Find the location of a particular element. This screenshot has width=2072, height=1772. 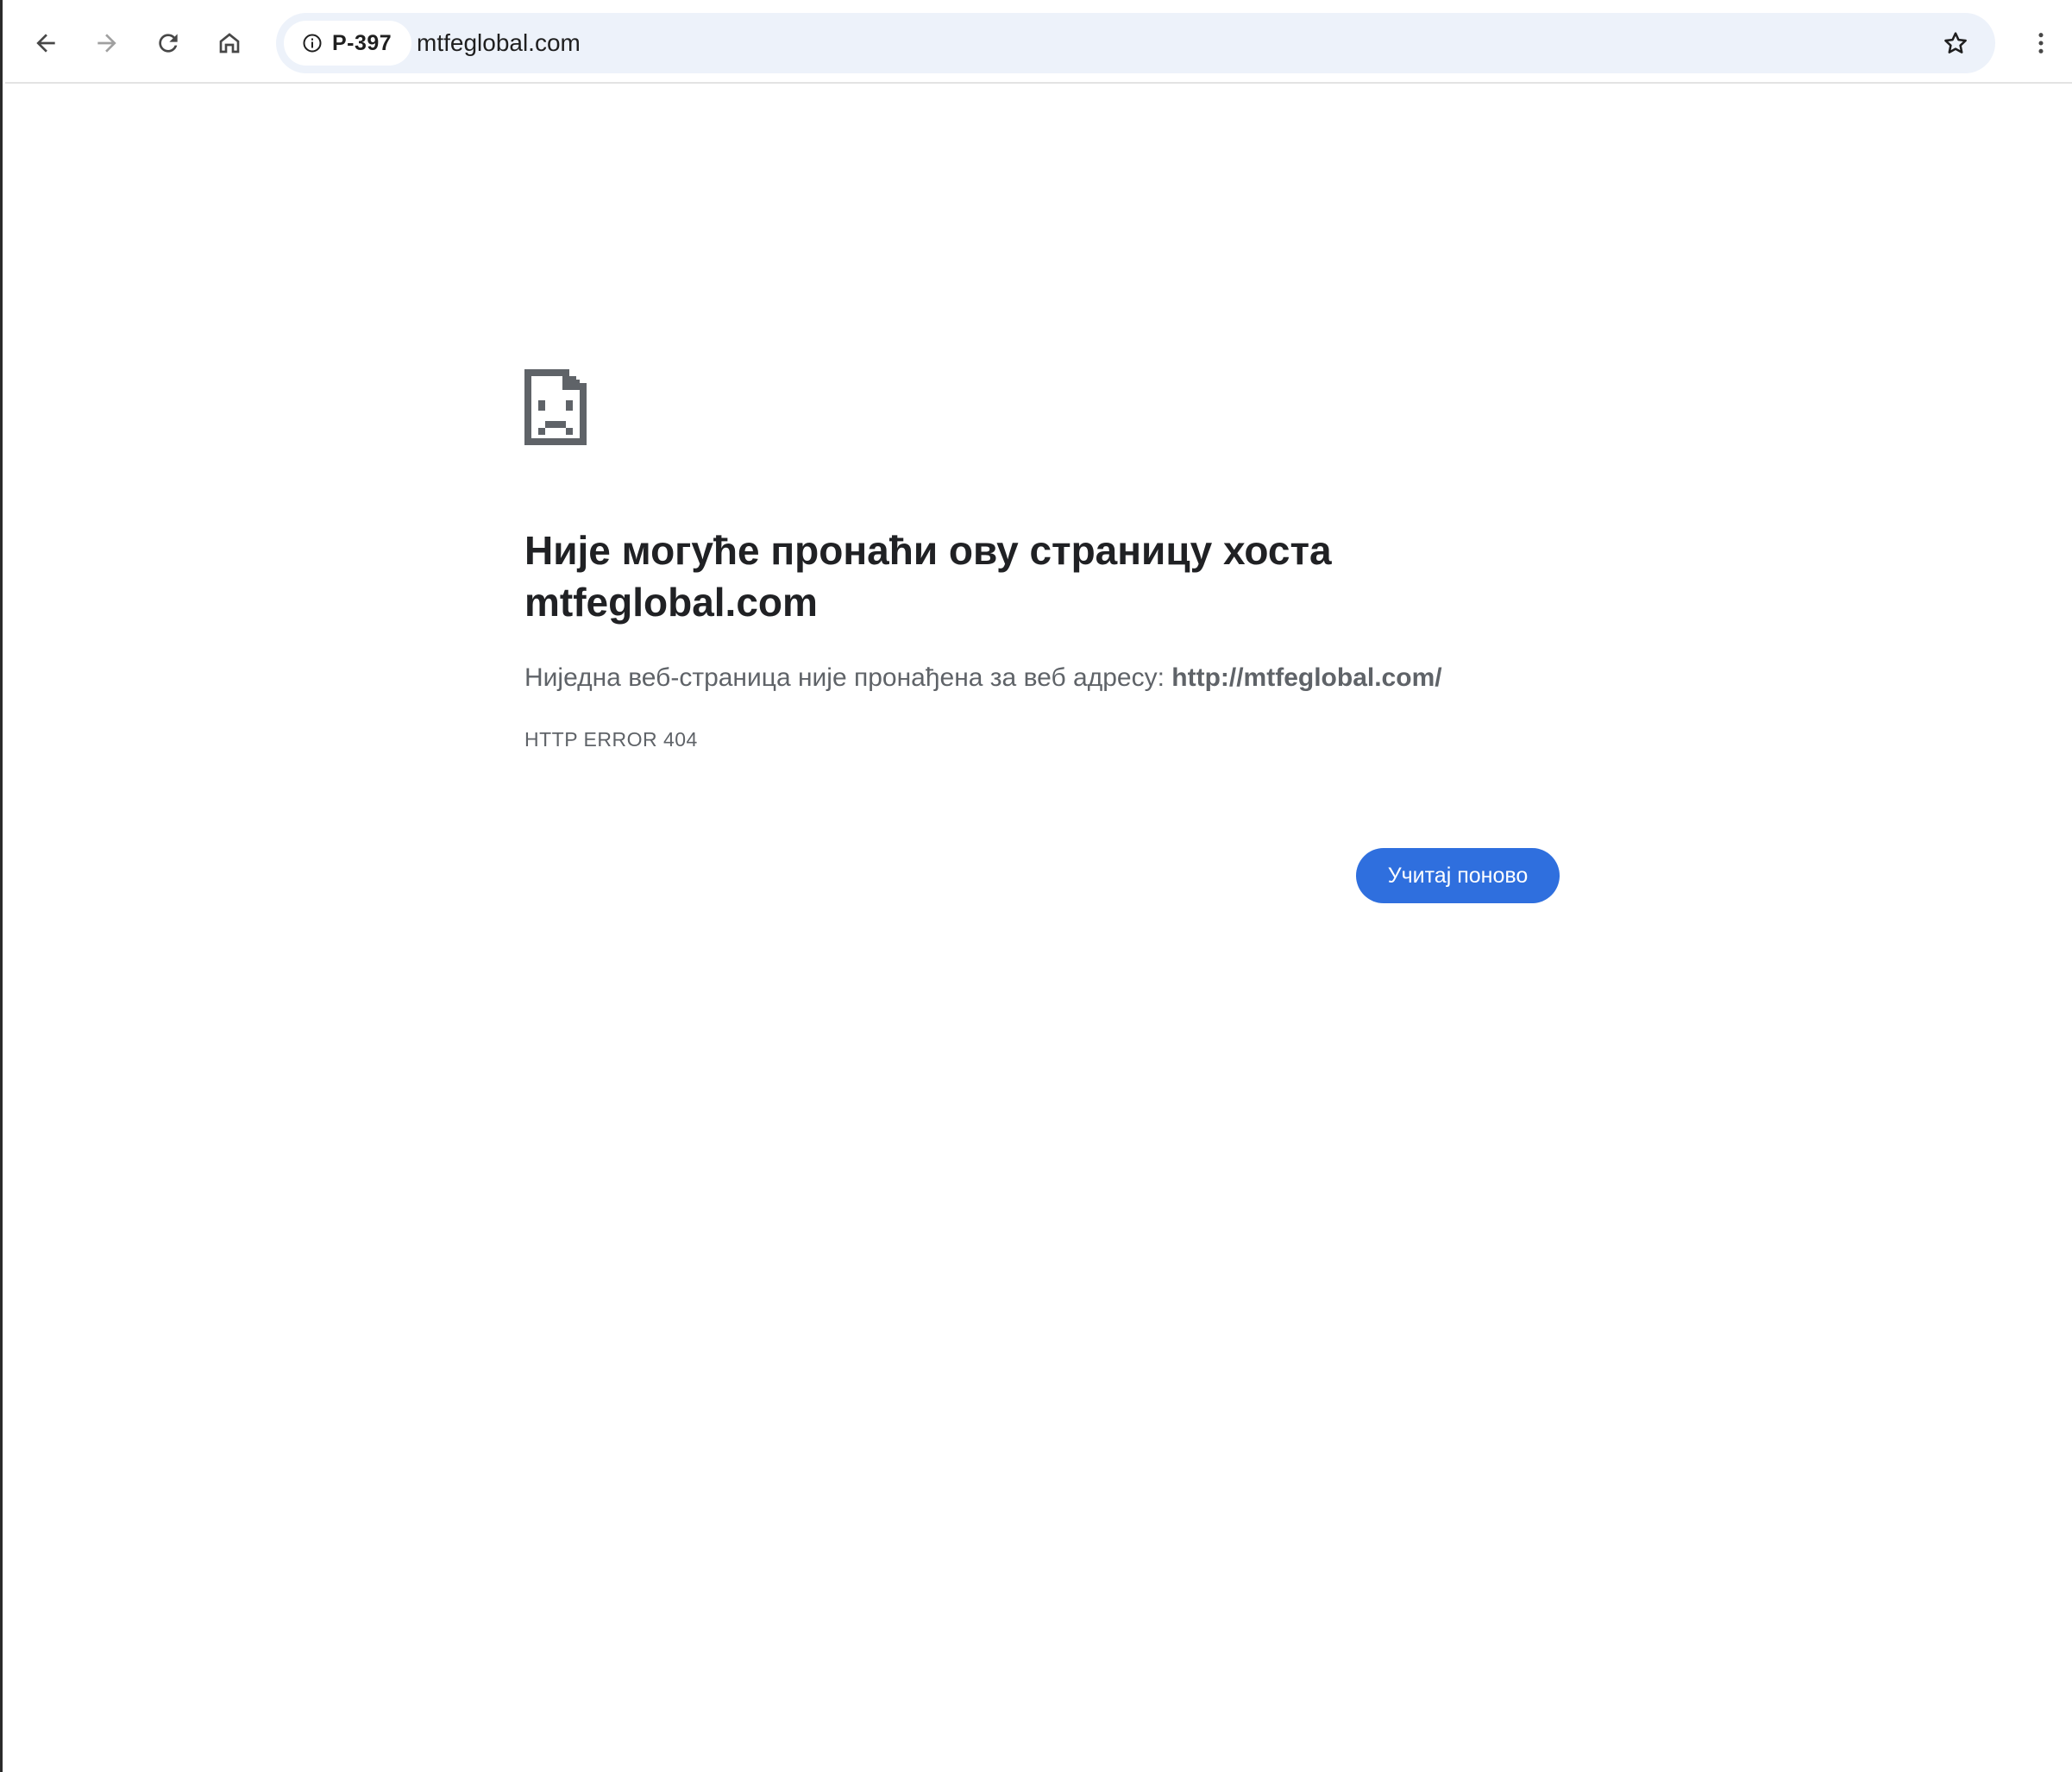

star-icon is located at coordinates (1956, 42).